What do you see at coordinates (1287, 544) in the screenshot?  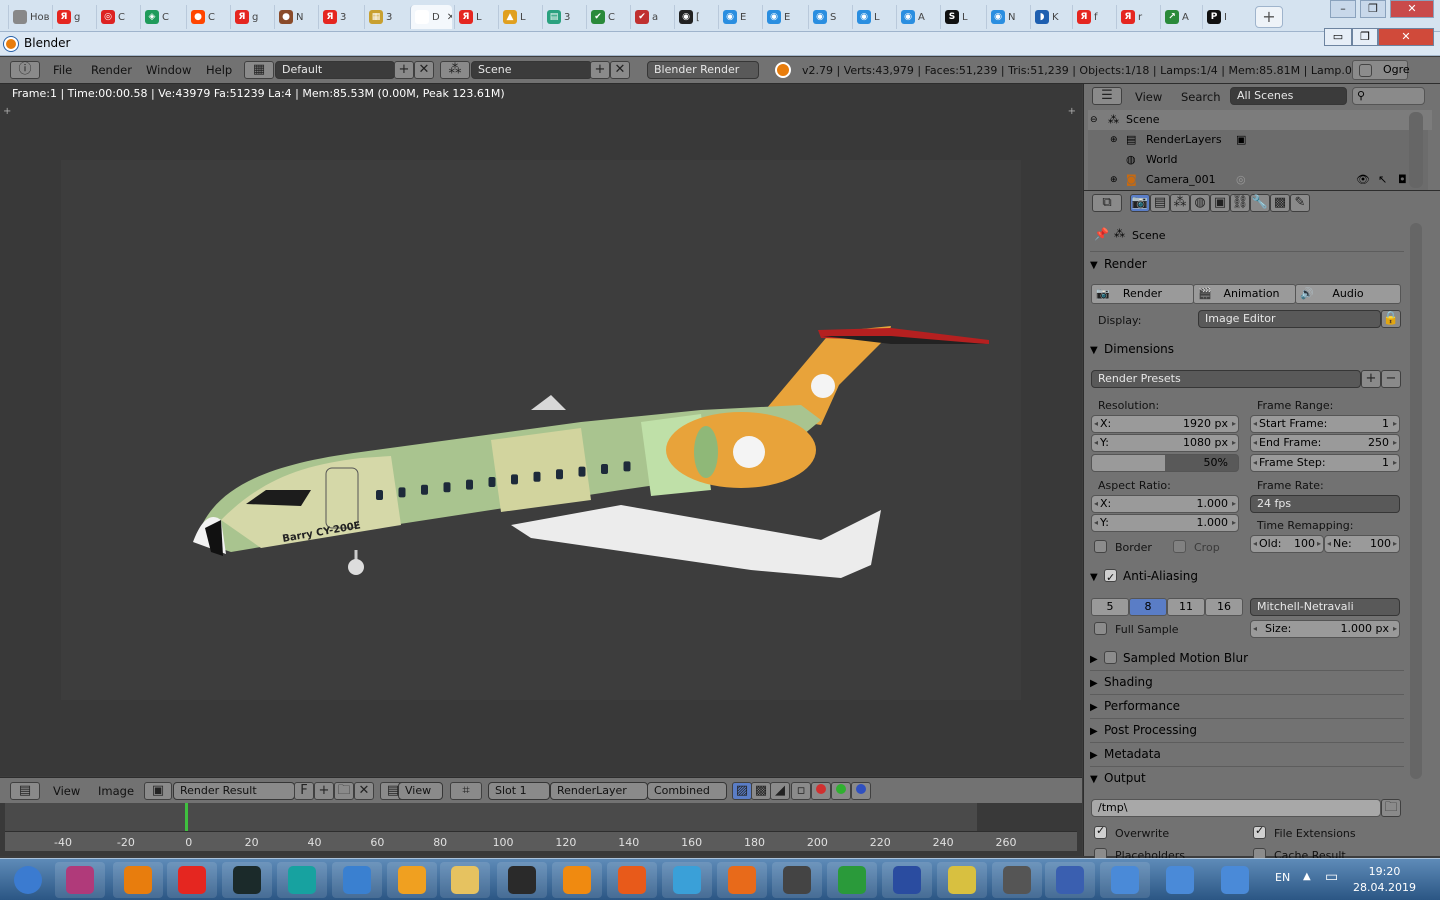 I see `time-remap-old-field: ◂ Old: 100 ▸` at bounding box center [1287, 544].